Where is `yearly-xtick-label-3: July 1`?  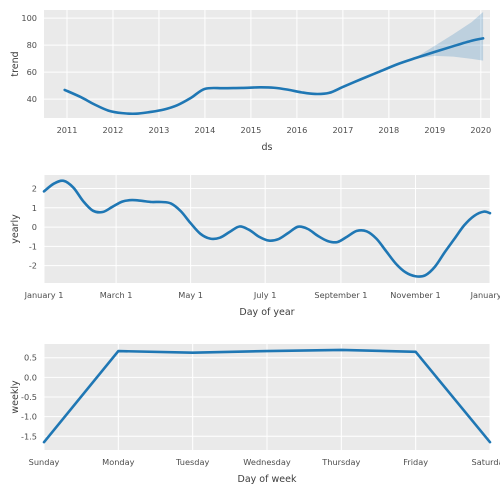
yearly-xtick-label-3: July 1 is located at coordinates (265, 295).